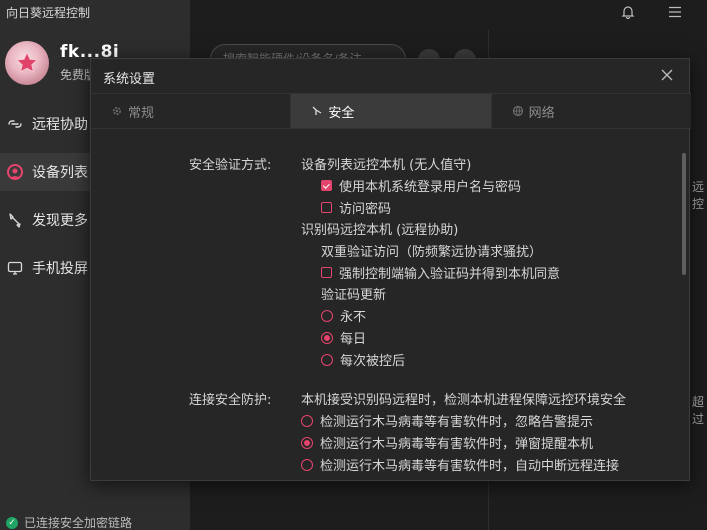  What do you see at coordinates (354, 295) in the screenshot?
I see `code-update-heading: 验证码更新` at bounding box center [354, 295].